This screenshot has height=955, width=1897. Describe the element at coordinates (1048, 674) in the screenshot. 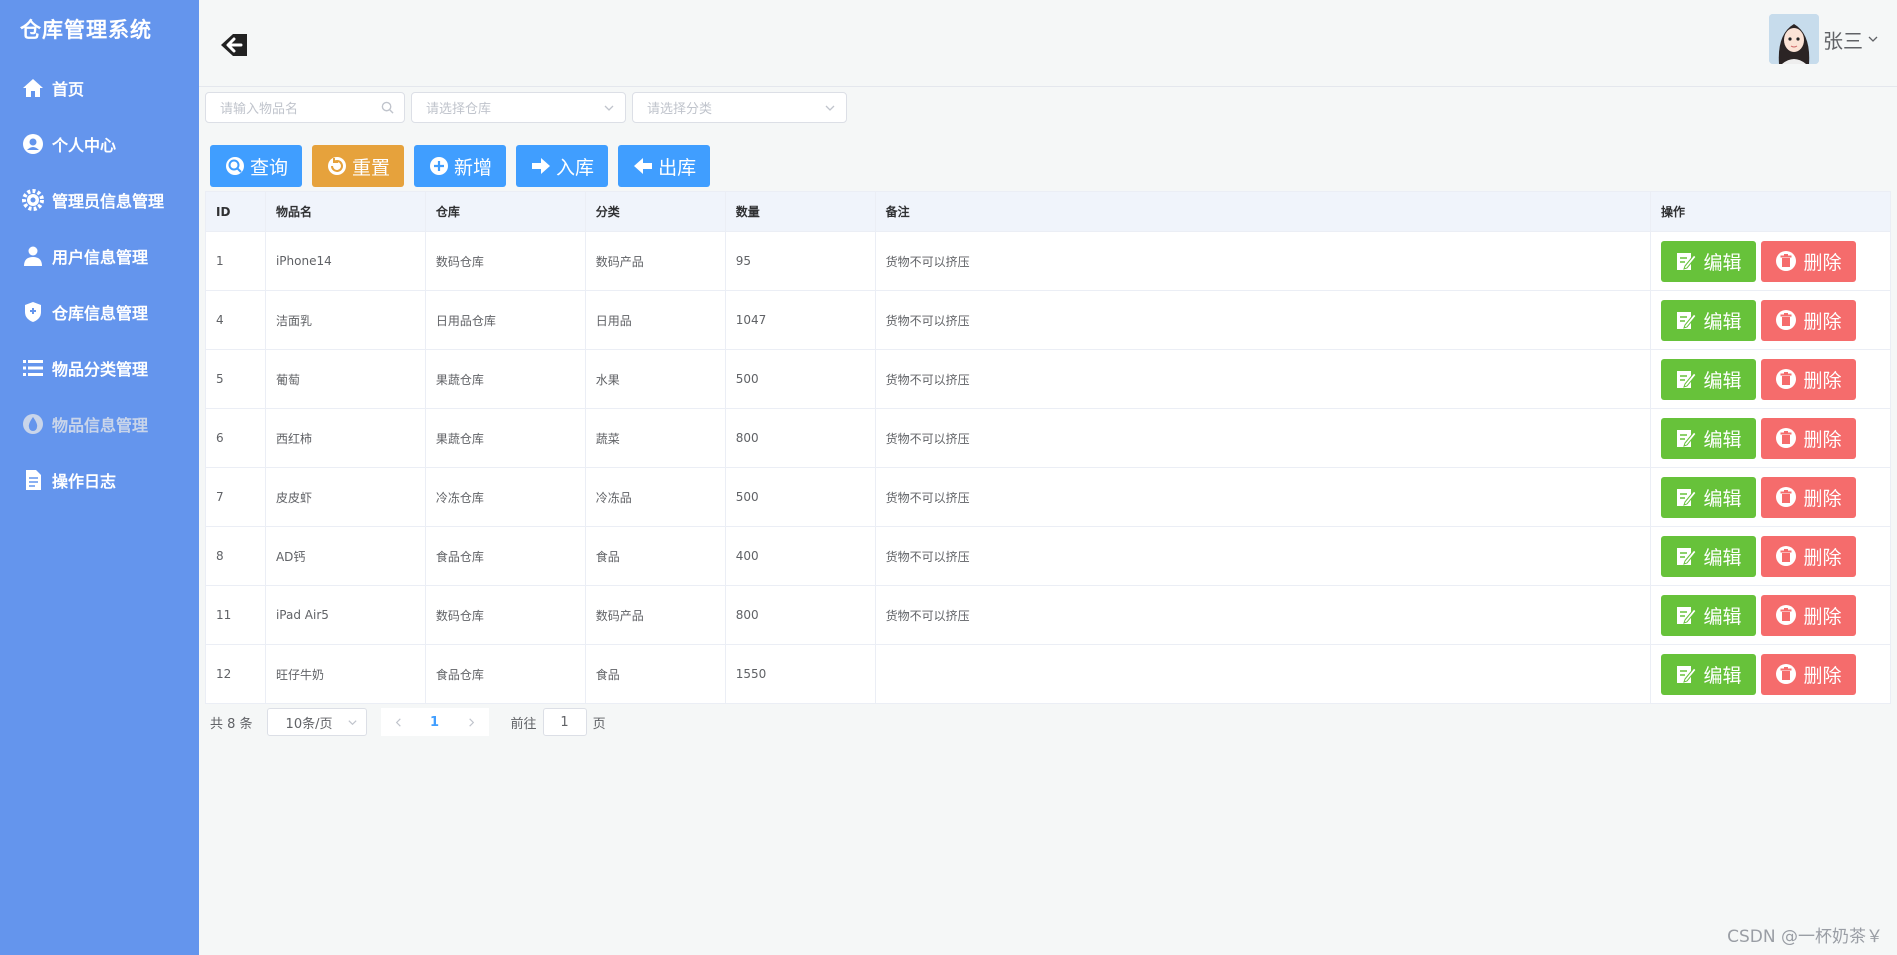

I see `table-row: 12 旺仔牛奶 食品仓库 食品 1550 编辑 删除` at that location.